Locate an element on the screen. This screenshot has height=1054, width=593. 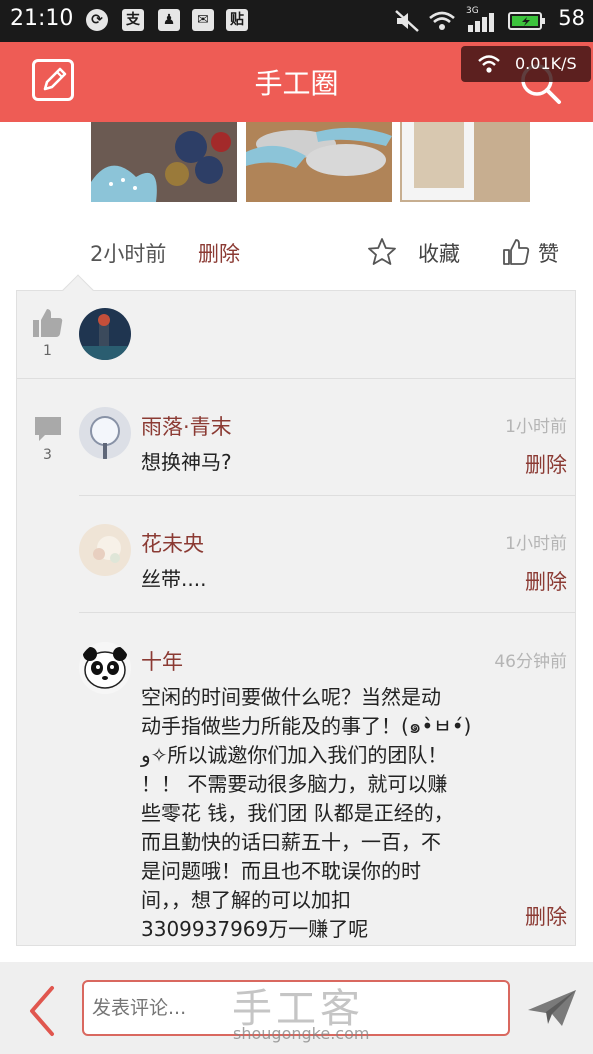
mail-icon: ✉ is located at coordinates (203, 20).